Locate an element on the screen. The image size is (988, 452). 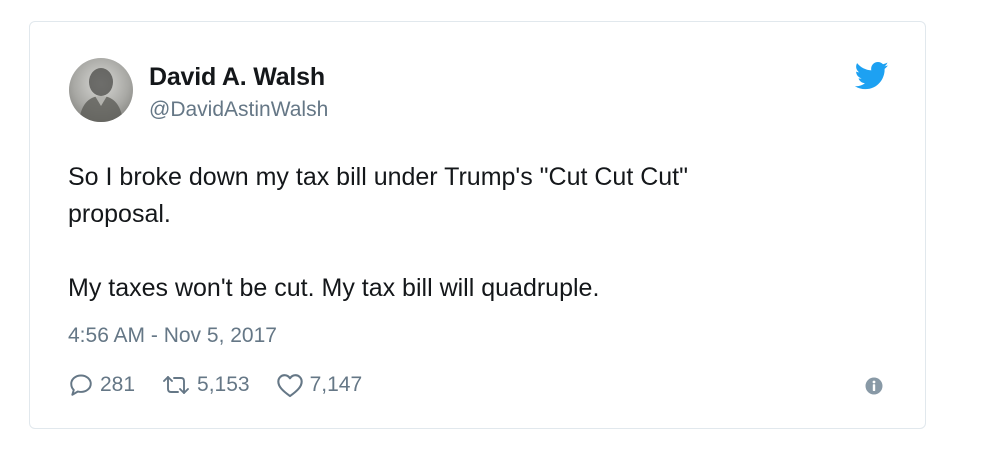
avatar is located at coordinates (101, 90).